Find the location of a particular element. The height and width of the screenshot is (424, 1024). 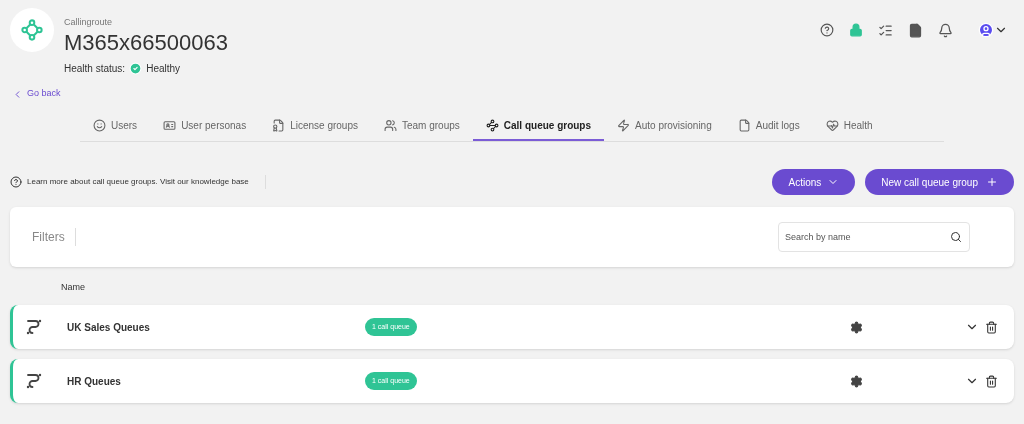

tab: Audit logs is located at coordinates (768, 129).